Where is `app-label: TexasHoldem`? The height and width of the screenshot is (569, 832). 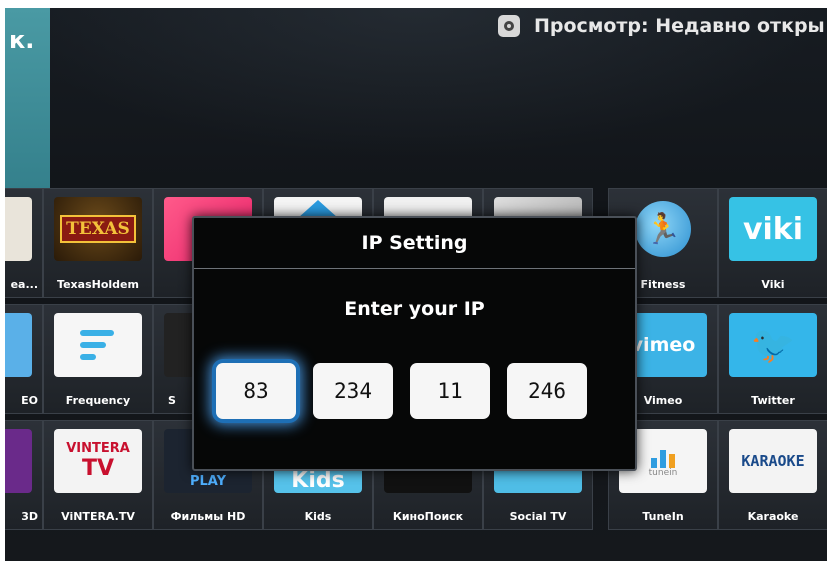
app-label: TexasHoldem is located at coordinates (98, 284).